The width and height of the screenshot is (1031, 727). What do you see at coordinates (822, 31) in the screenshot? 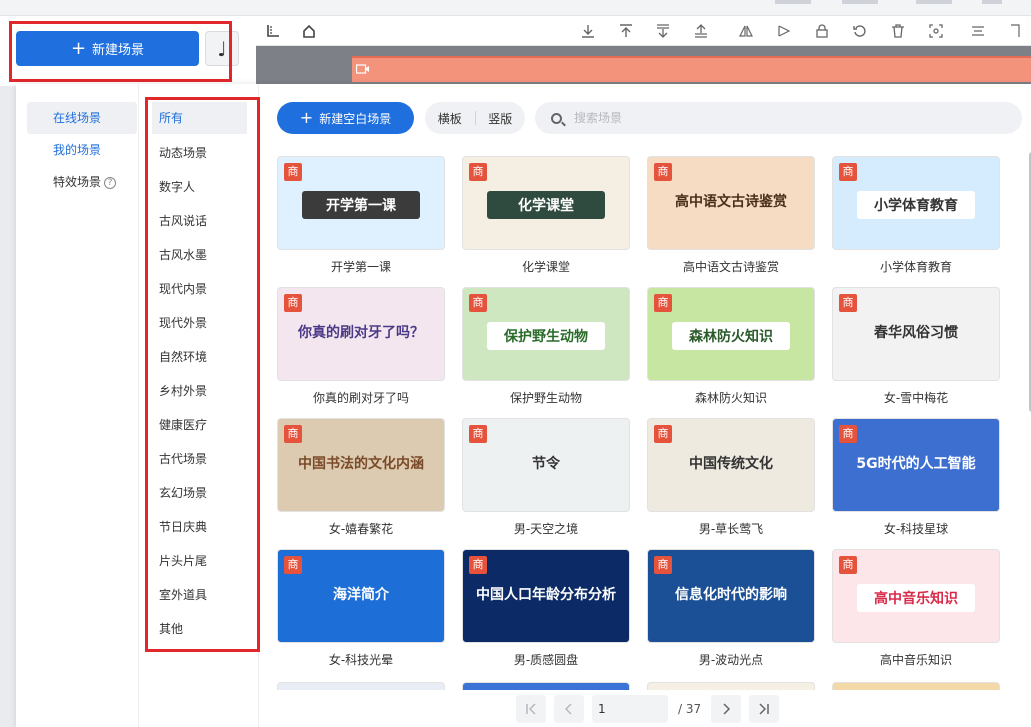
I see `lock-icon` at bounding box center [822, 31].